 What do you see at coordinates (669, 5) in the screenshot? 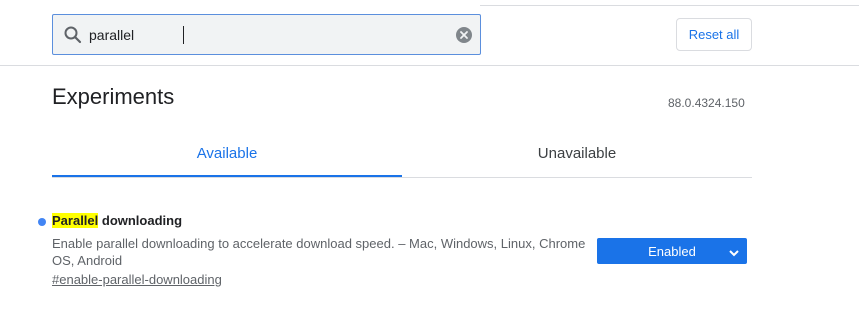
I see `top-divider` at bounding box center [669, 5].